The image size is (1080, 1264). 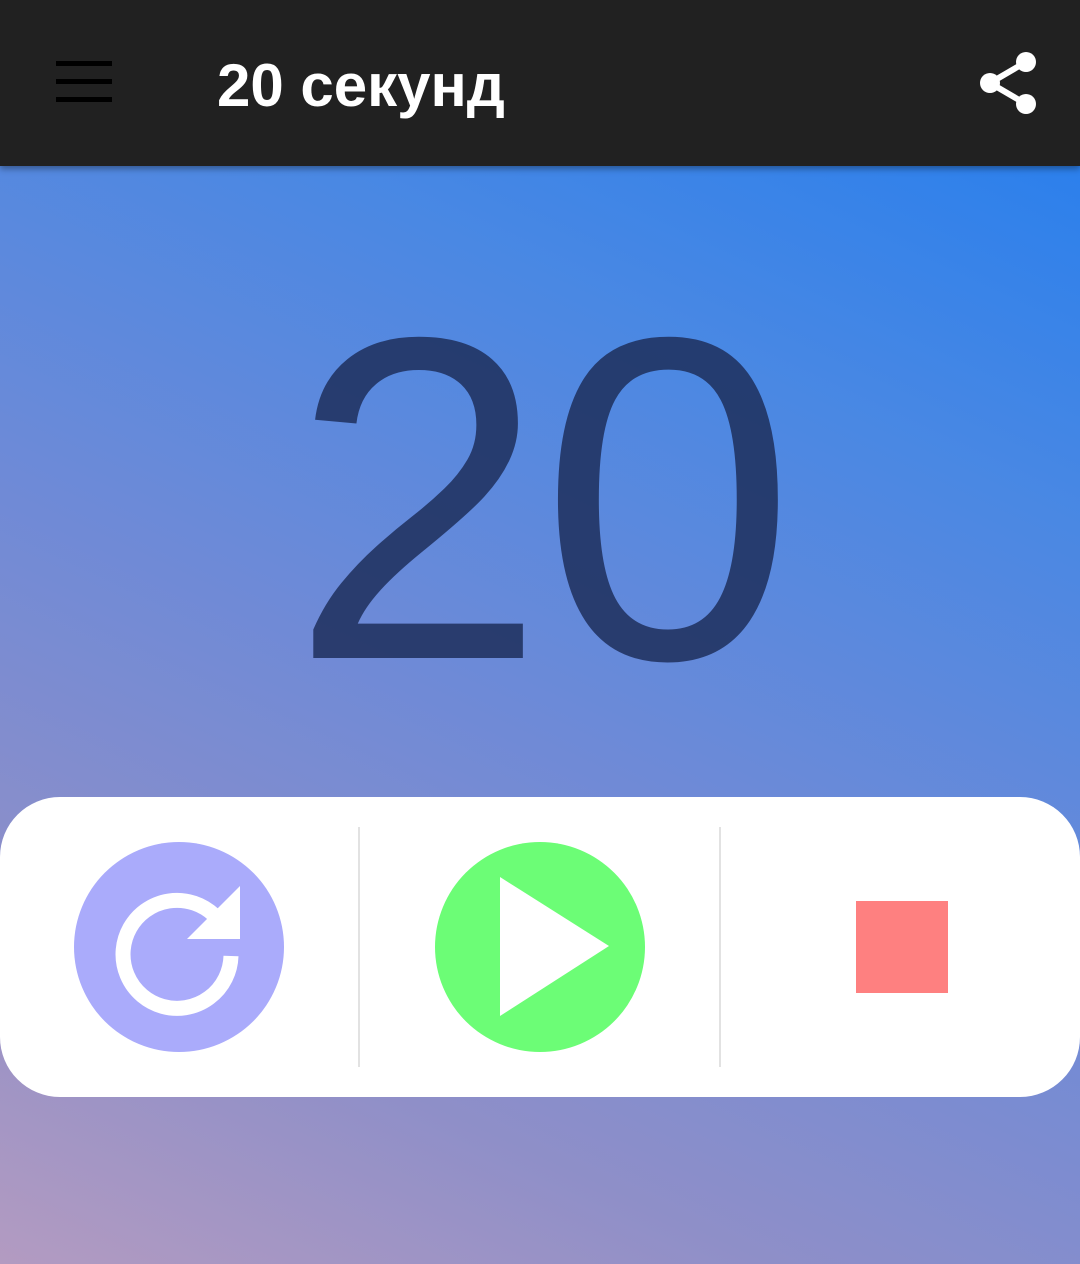 I want to click on share-icon, so click(x=1008, y=83).